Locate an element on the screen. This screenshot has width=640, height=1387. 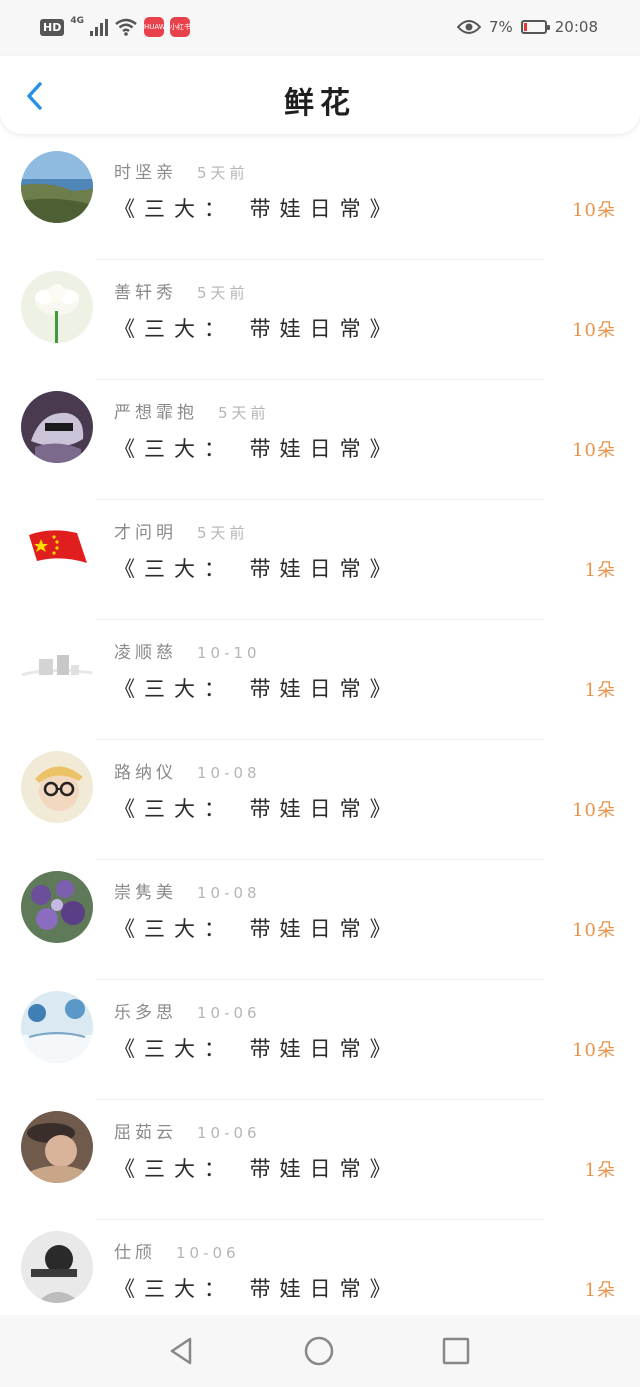
gift-row: 凌顺慈 10-10 《三大： 带娃日常》 1朵 is located at coordinates (320, 680).